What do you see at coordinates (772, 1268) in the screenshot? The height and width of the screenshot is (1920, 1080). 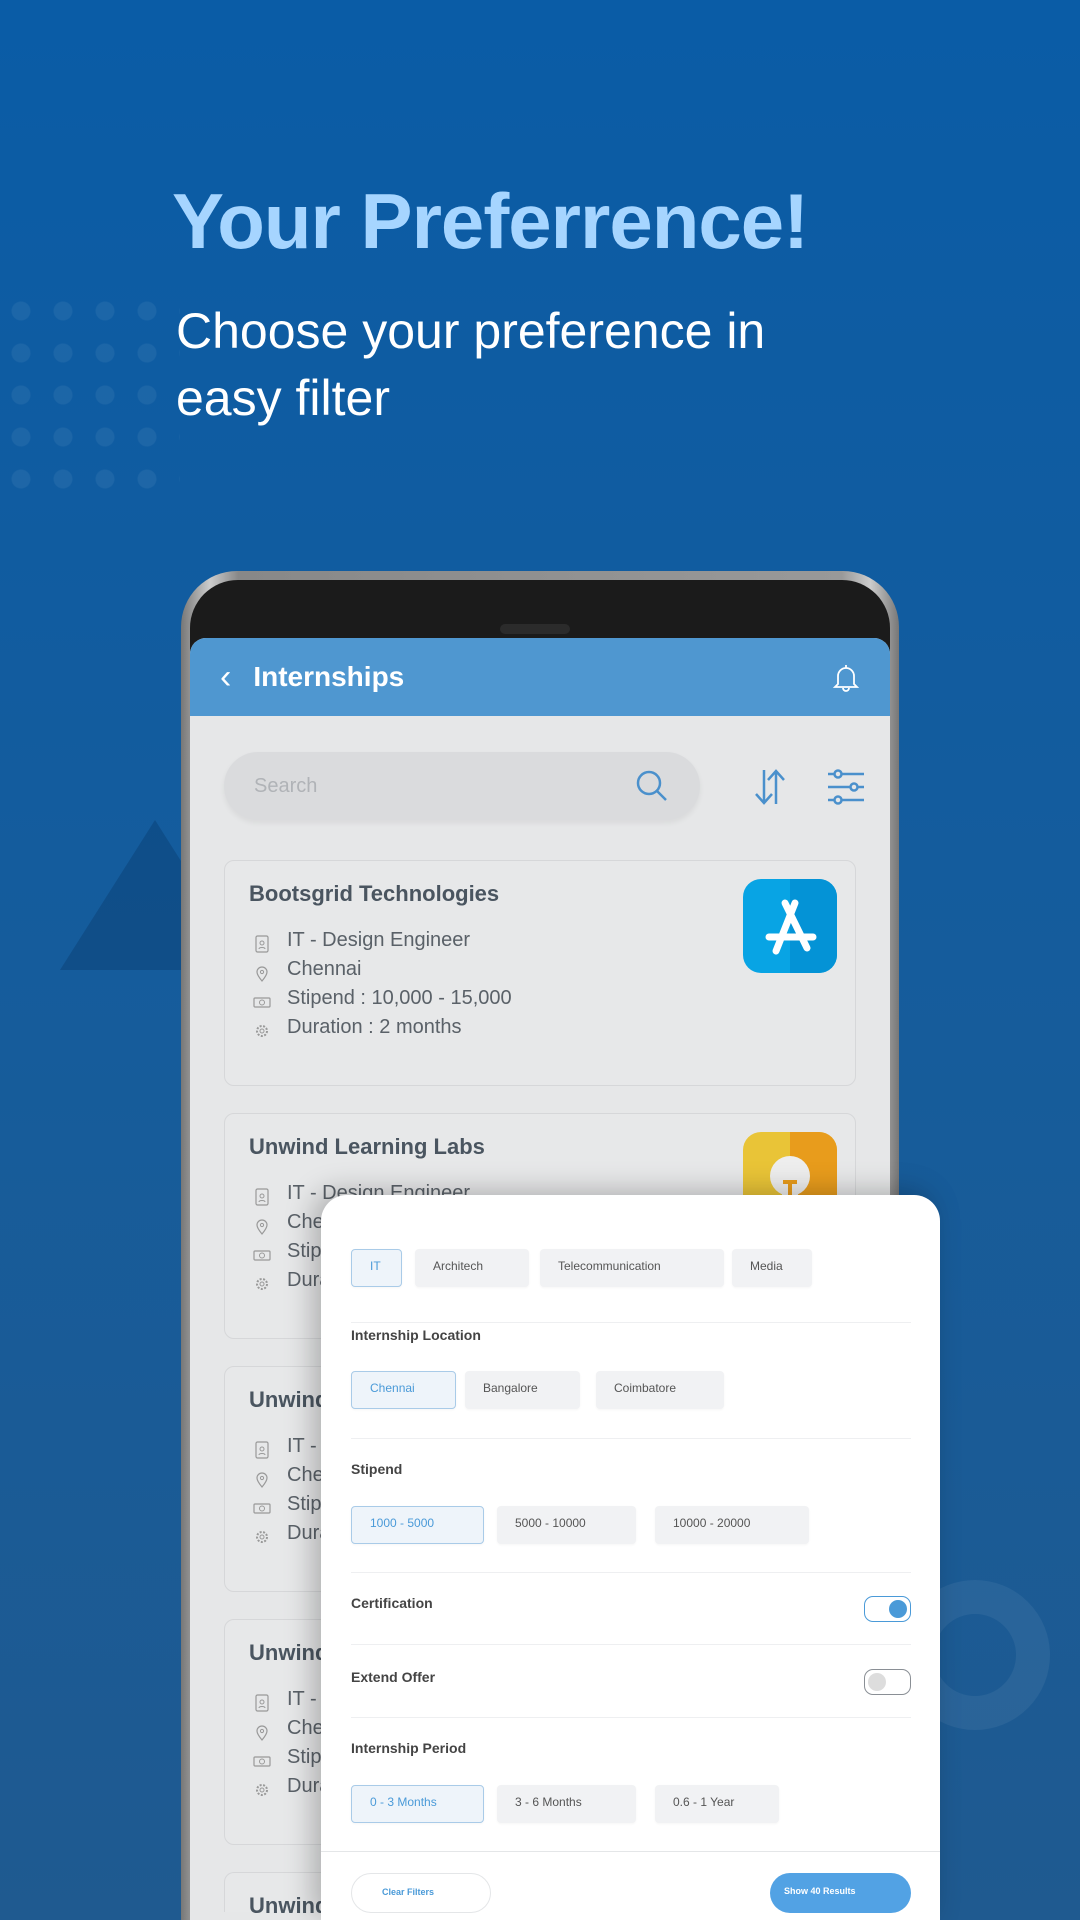 I see `filter-chip: Media` at bounding box center [772, 1268].